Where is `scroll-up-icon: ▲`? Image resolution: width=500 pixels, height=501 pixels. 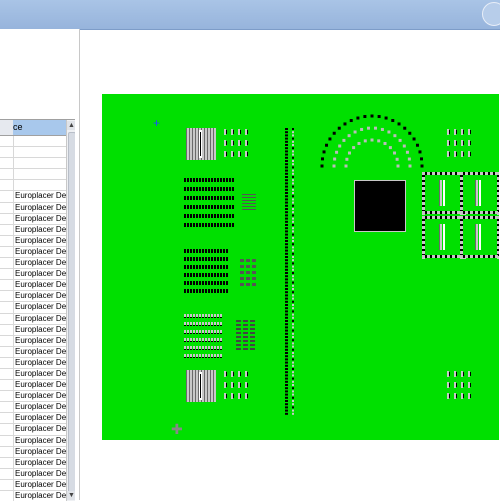
scroll-up-icon: ▲ is located at coordinates (71, 125).